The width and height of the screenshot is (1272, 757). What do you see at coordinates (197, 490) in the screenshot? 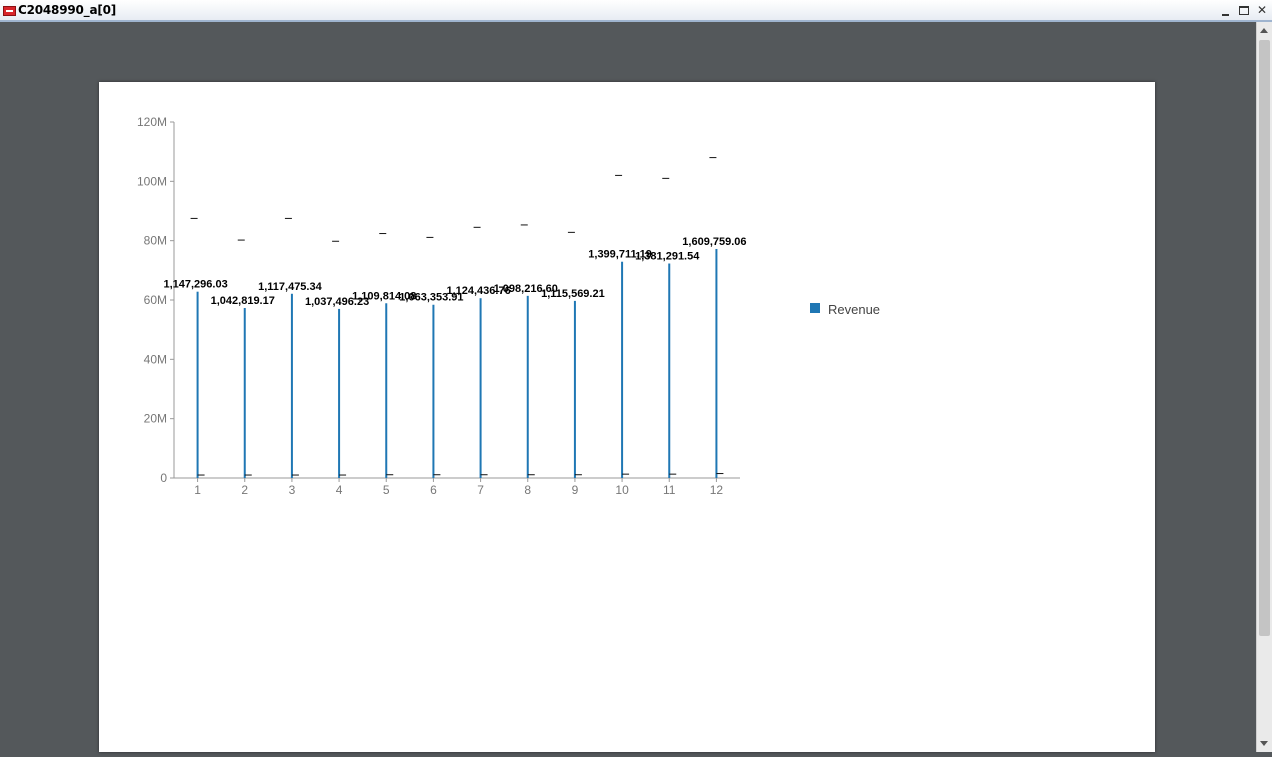
I see `x-tick-label: 1` at bounding box center [197, 490].